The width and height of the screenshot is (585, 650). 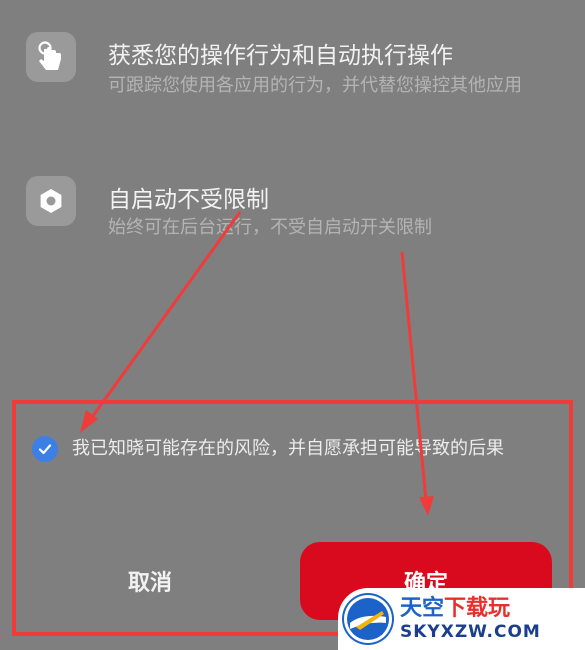 I want to click on watermark-domain: SKYXZW.COM, so click(x=470, y=632).